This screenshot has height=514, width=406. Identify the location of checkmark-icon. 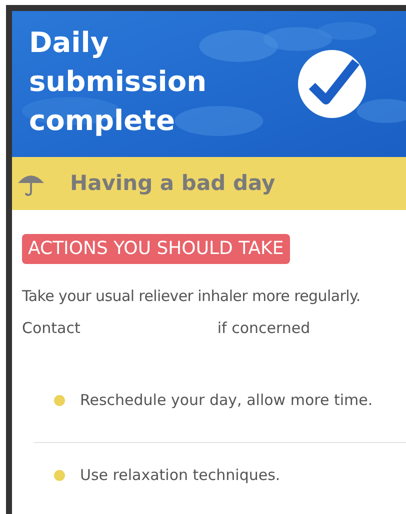
(332, 84).